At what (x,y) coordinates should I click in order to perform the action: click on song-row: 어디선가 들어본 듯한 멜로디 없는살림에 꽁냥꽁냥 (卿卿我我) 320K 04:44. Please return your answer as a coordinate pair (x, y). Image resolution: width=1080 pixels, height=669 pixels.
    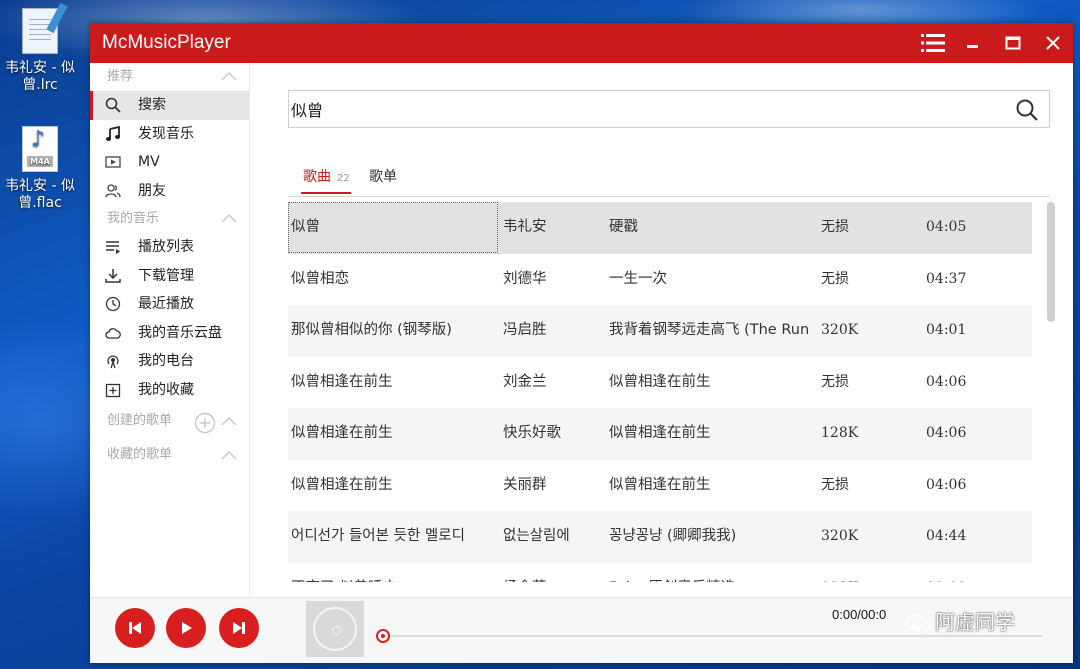
    Looking at the image, I should click on (660, 537).